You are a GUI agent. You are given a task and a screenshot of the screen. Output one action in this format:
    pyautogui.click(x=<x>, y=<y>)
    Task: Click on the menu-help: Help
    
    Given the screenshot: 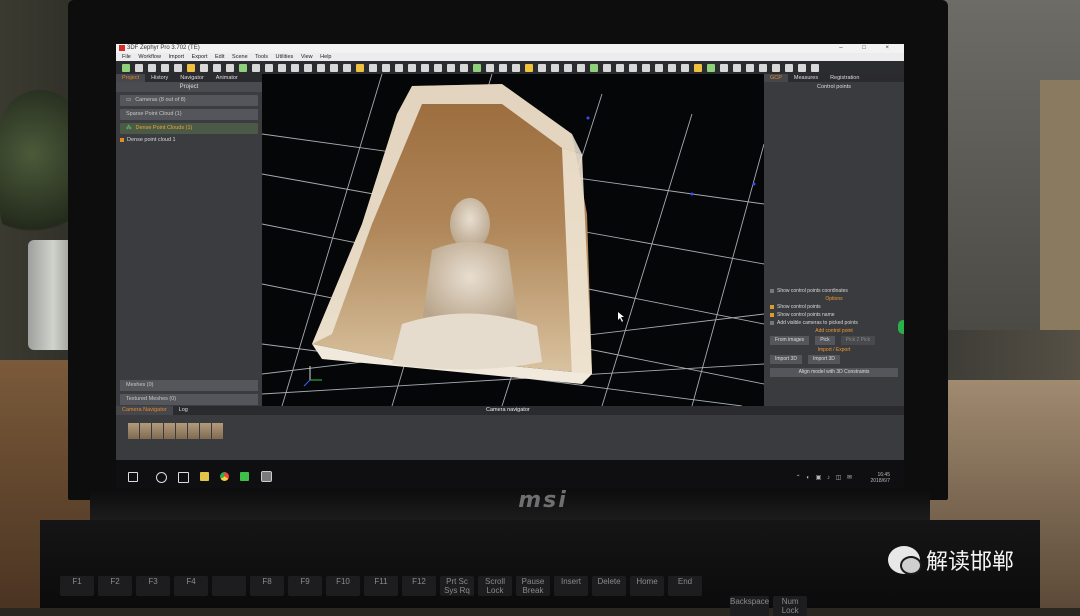 What is the action you would take?
    pyautogui.click(x=325, y=57)
    